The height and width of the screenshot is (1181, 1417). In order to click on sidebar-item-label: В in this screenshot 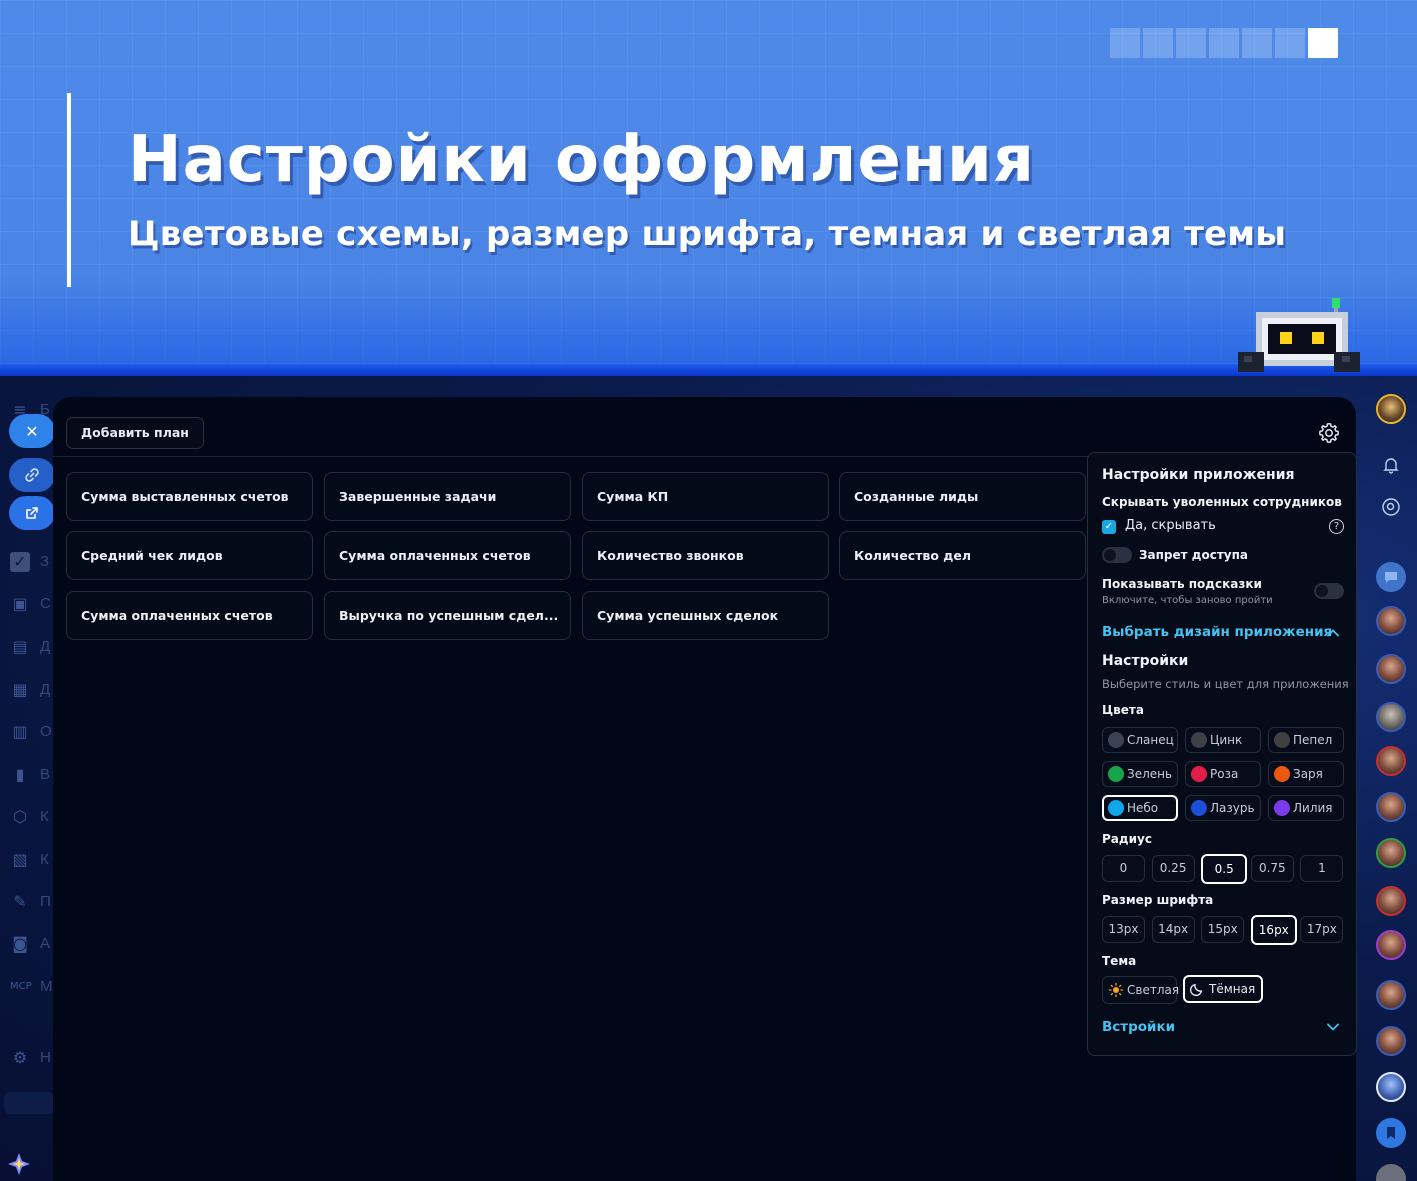, I will do `click(45, 774)`.